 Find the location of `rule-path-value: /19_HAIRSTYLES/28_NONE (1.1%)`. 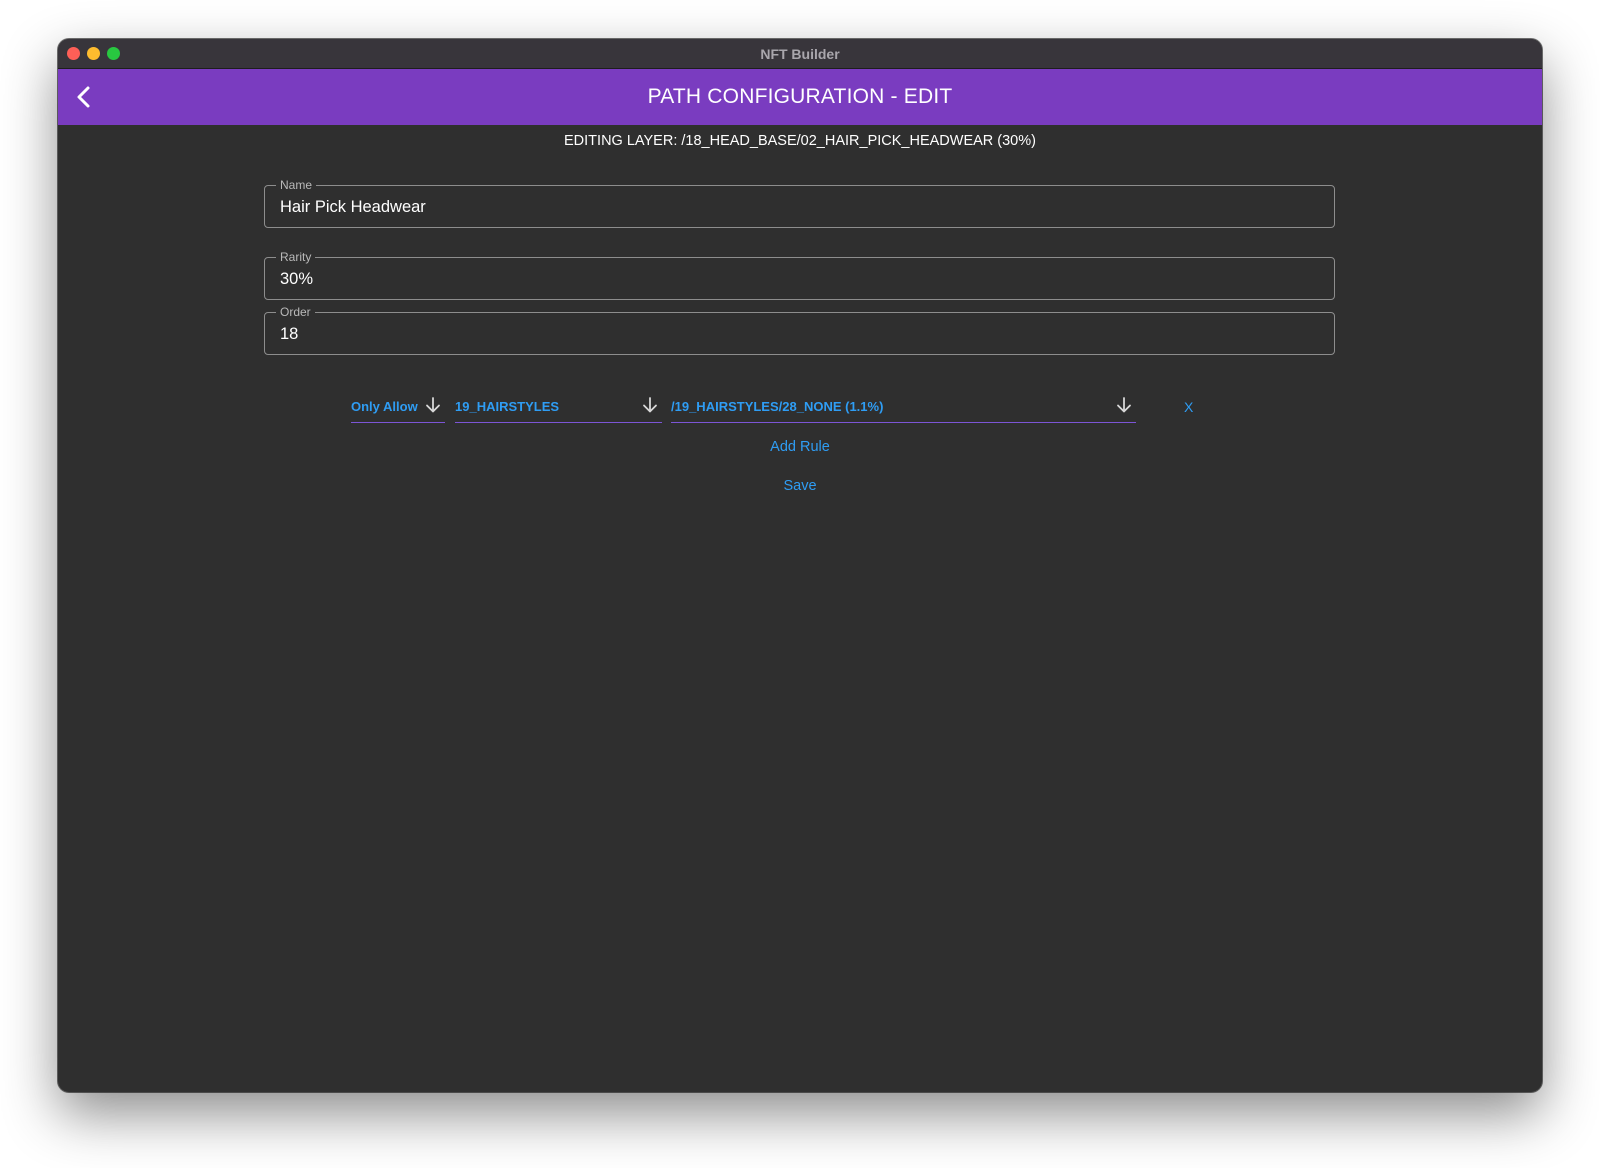

rule-path-value: /19_HAIRSTYLES/28_NONE (1.1%) is located at coordinates (777, 406).